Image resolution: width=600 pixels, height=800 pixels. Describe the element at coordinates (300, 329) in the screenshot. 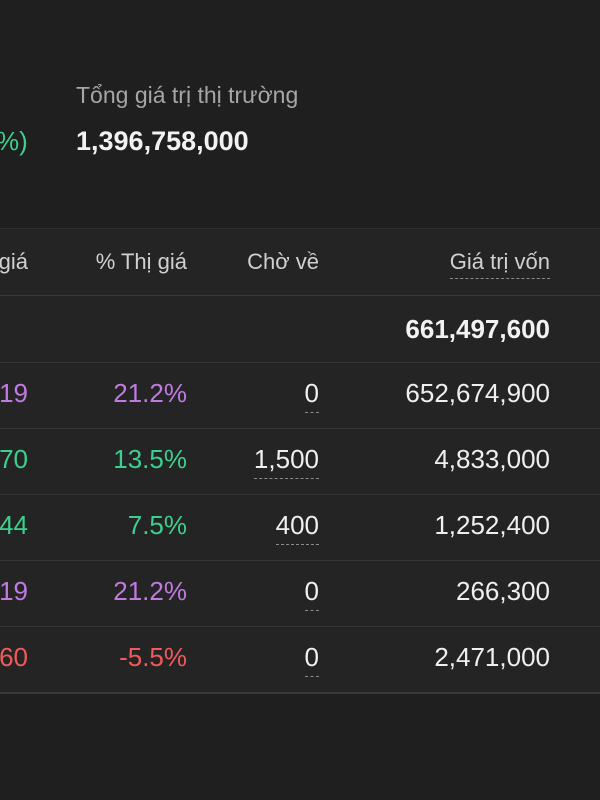

I see `total-row: 661,497,600` at that location.